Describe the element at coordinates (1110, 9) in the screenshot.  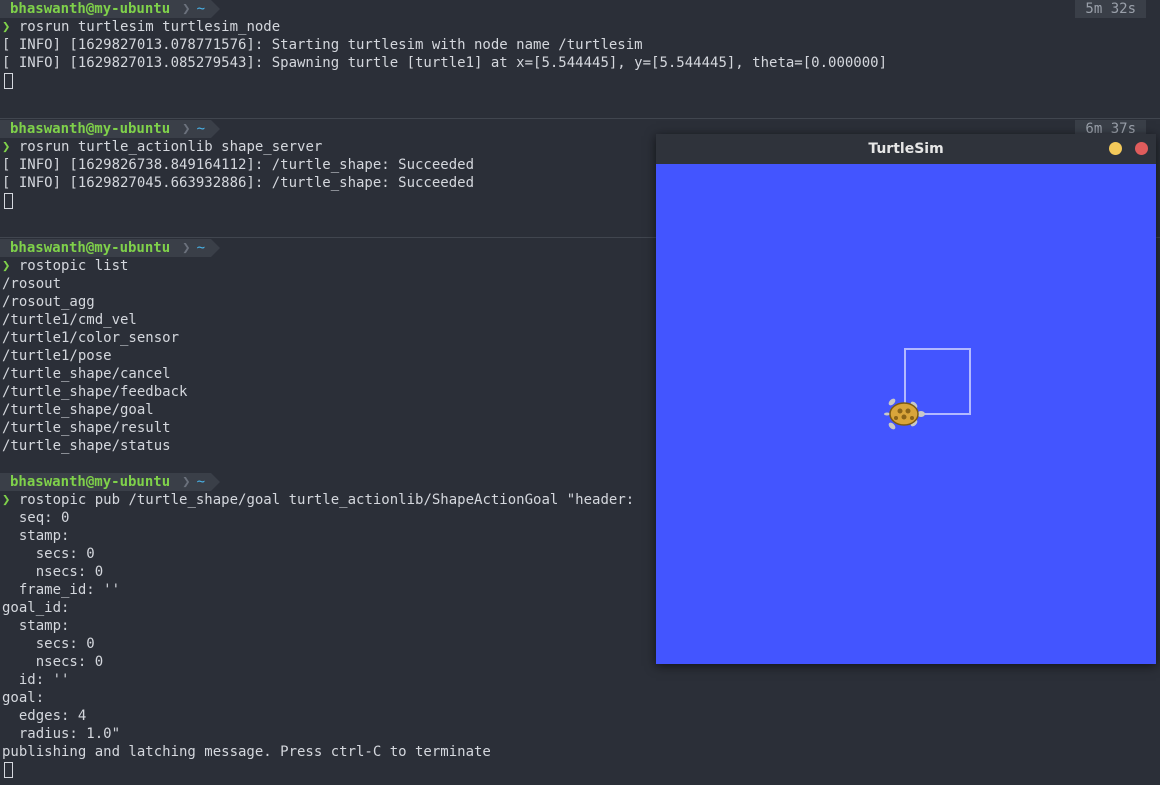
I see `elapsed-timer: 5m 32s` at that location.